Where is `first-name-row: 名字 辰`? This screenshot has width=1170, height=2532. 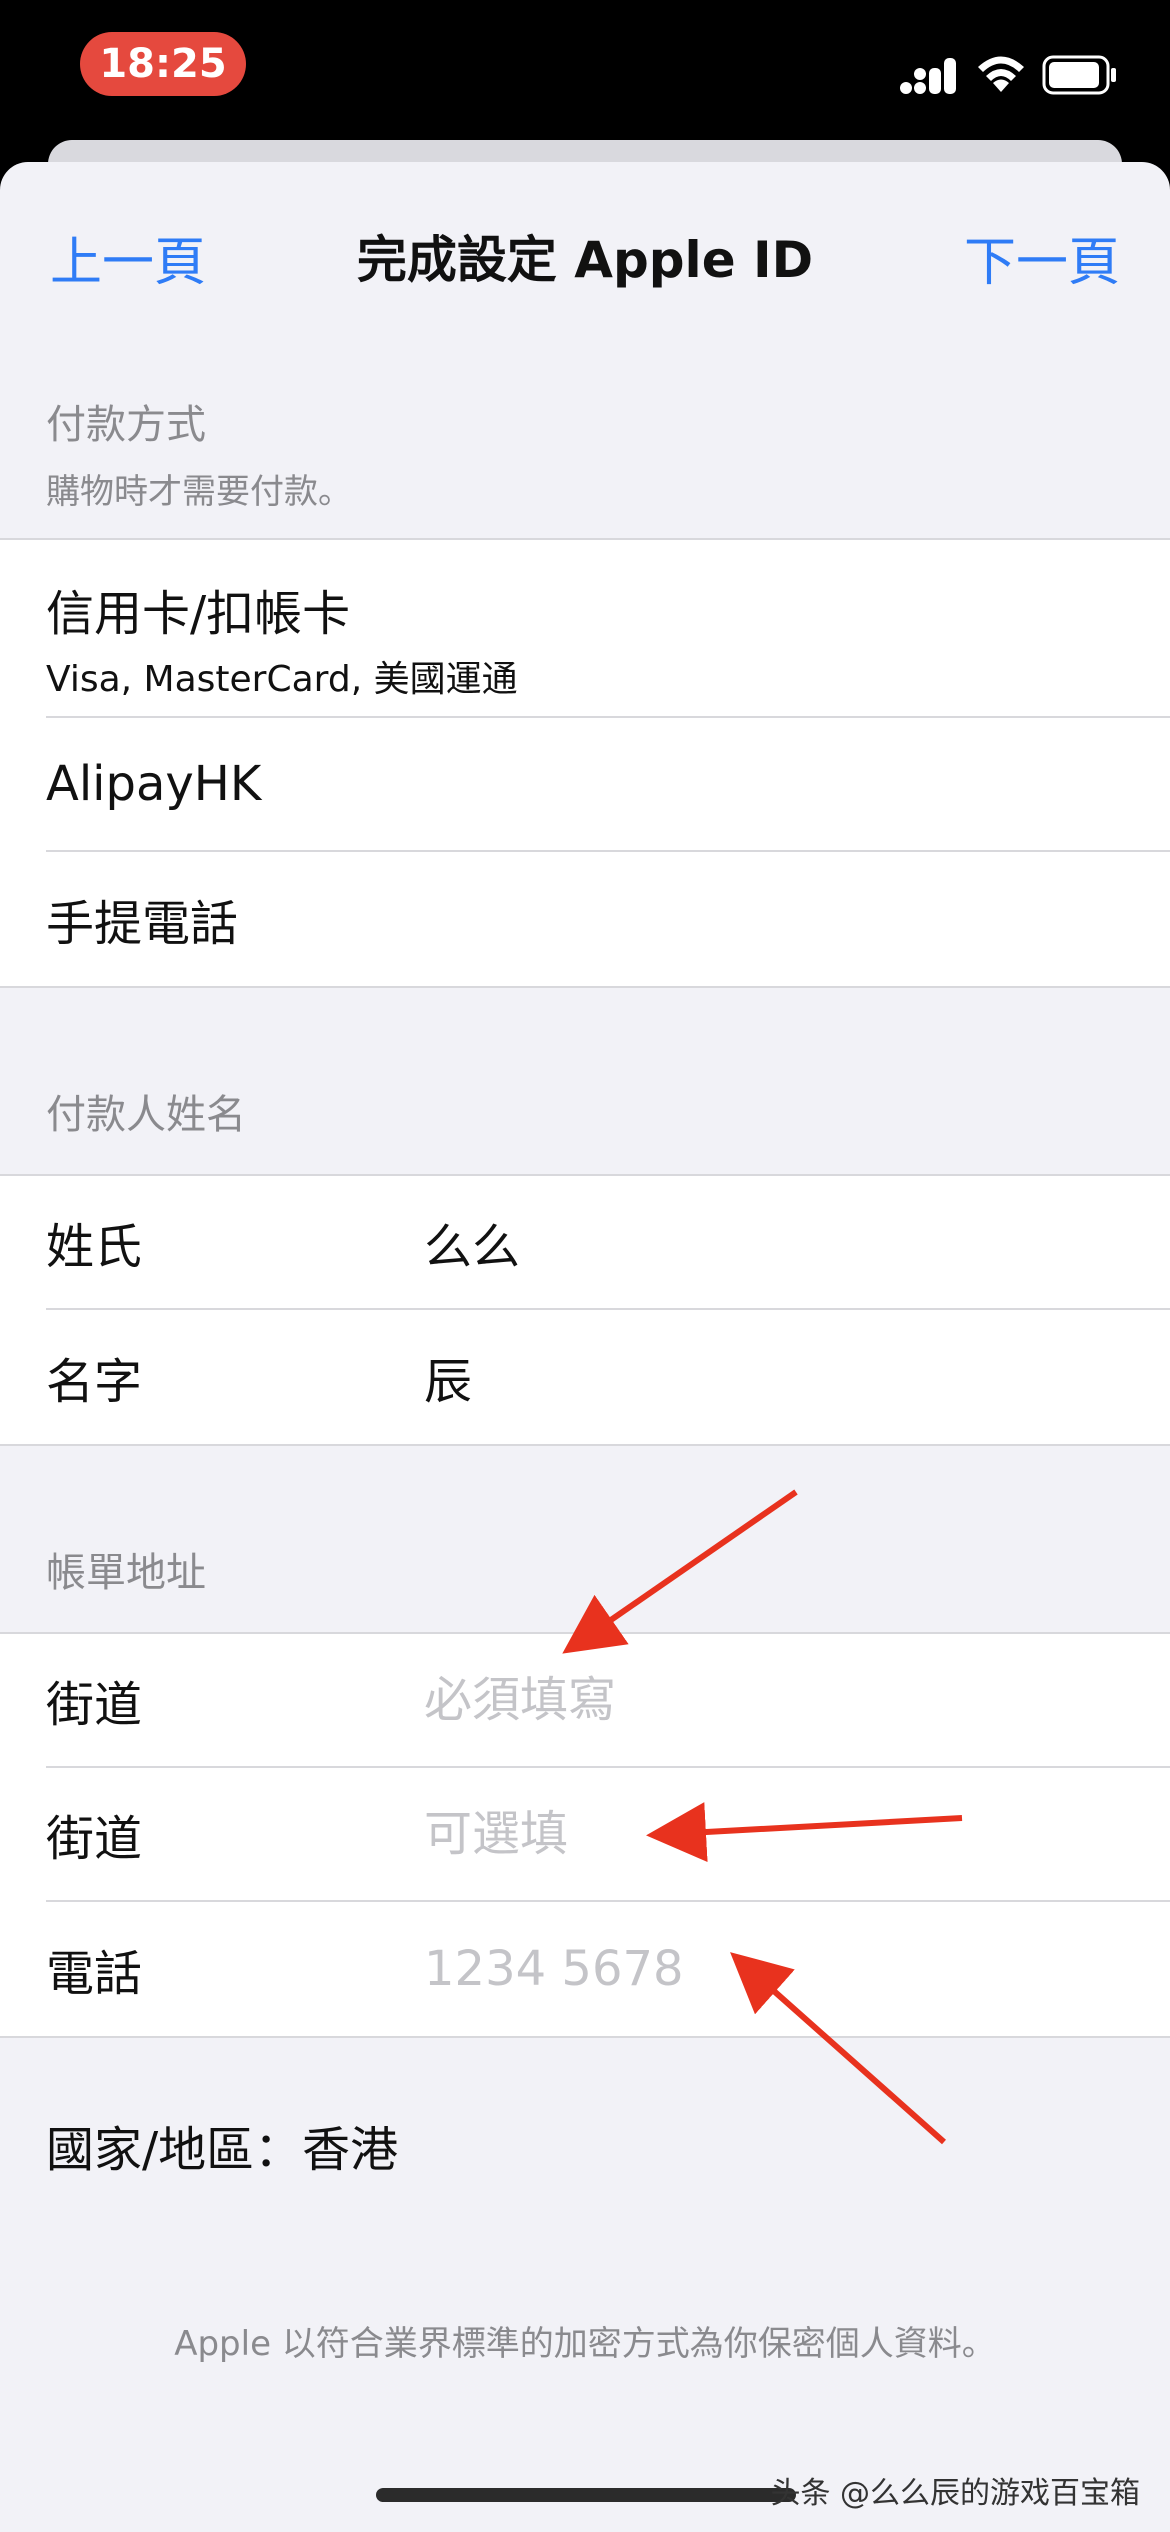 first-name-row: 名字 辰 is located at coordinates (608, 1377).